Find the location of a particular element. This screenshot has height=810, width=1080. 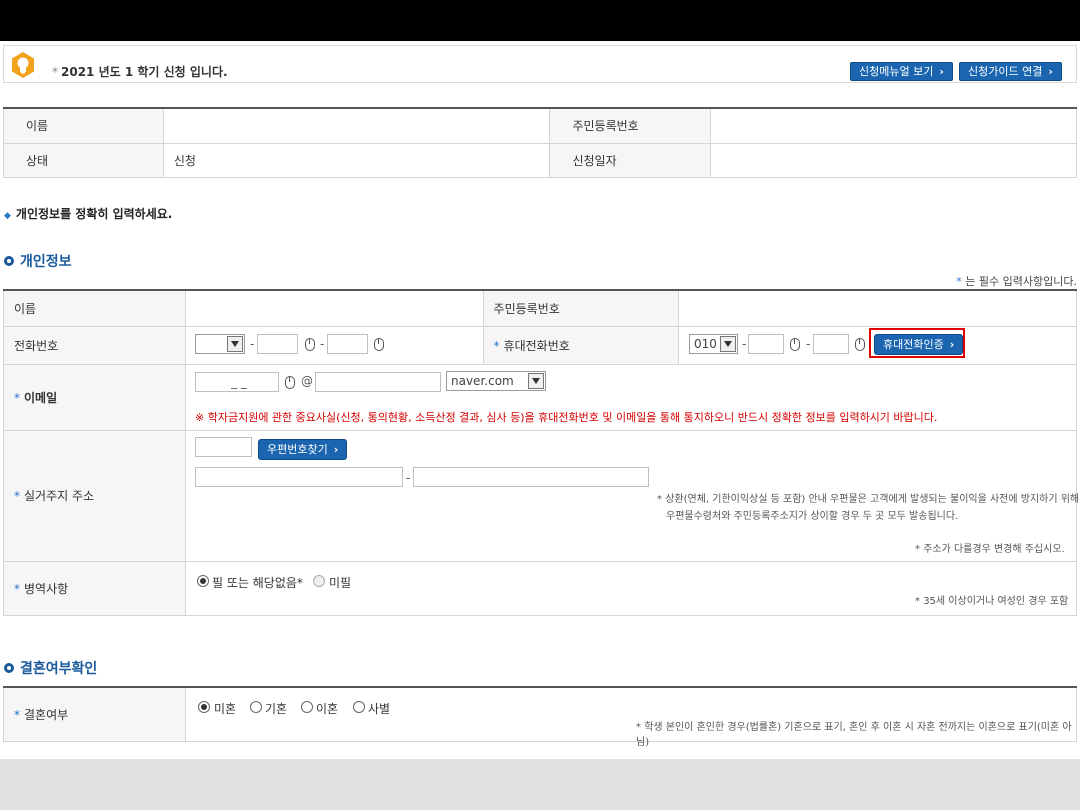

email-label-cell: * 이메일 is located at coordinates (94, 397).